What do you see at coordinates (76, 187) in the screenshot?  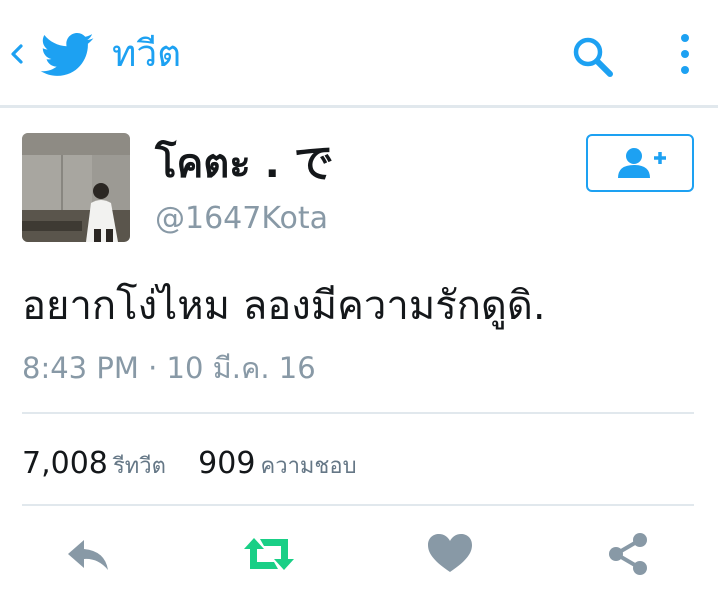 I see `avatar` at bounding box center [76, 187].